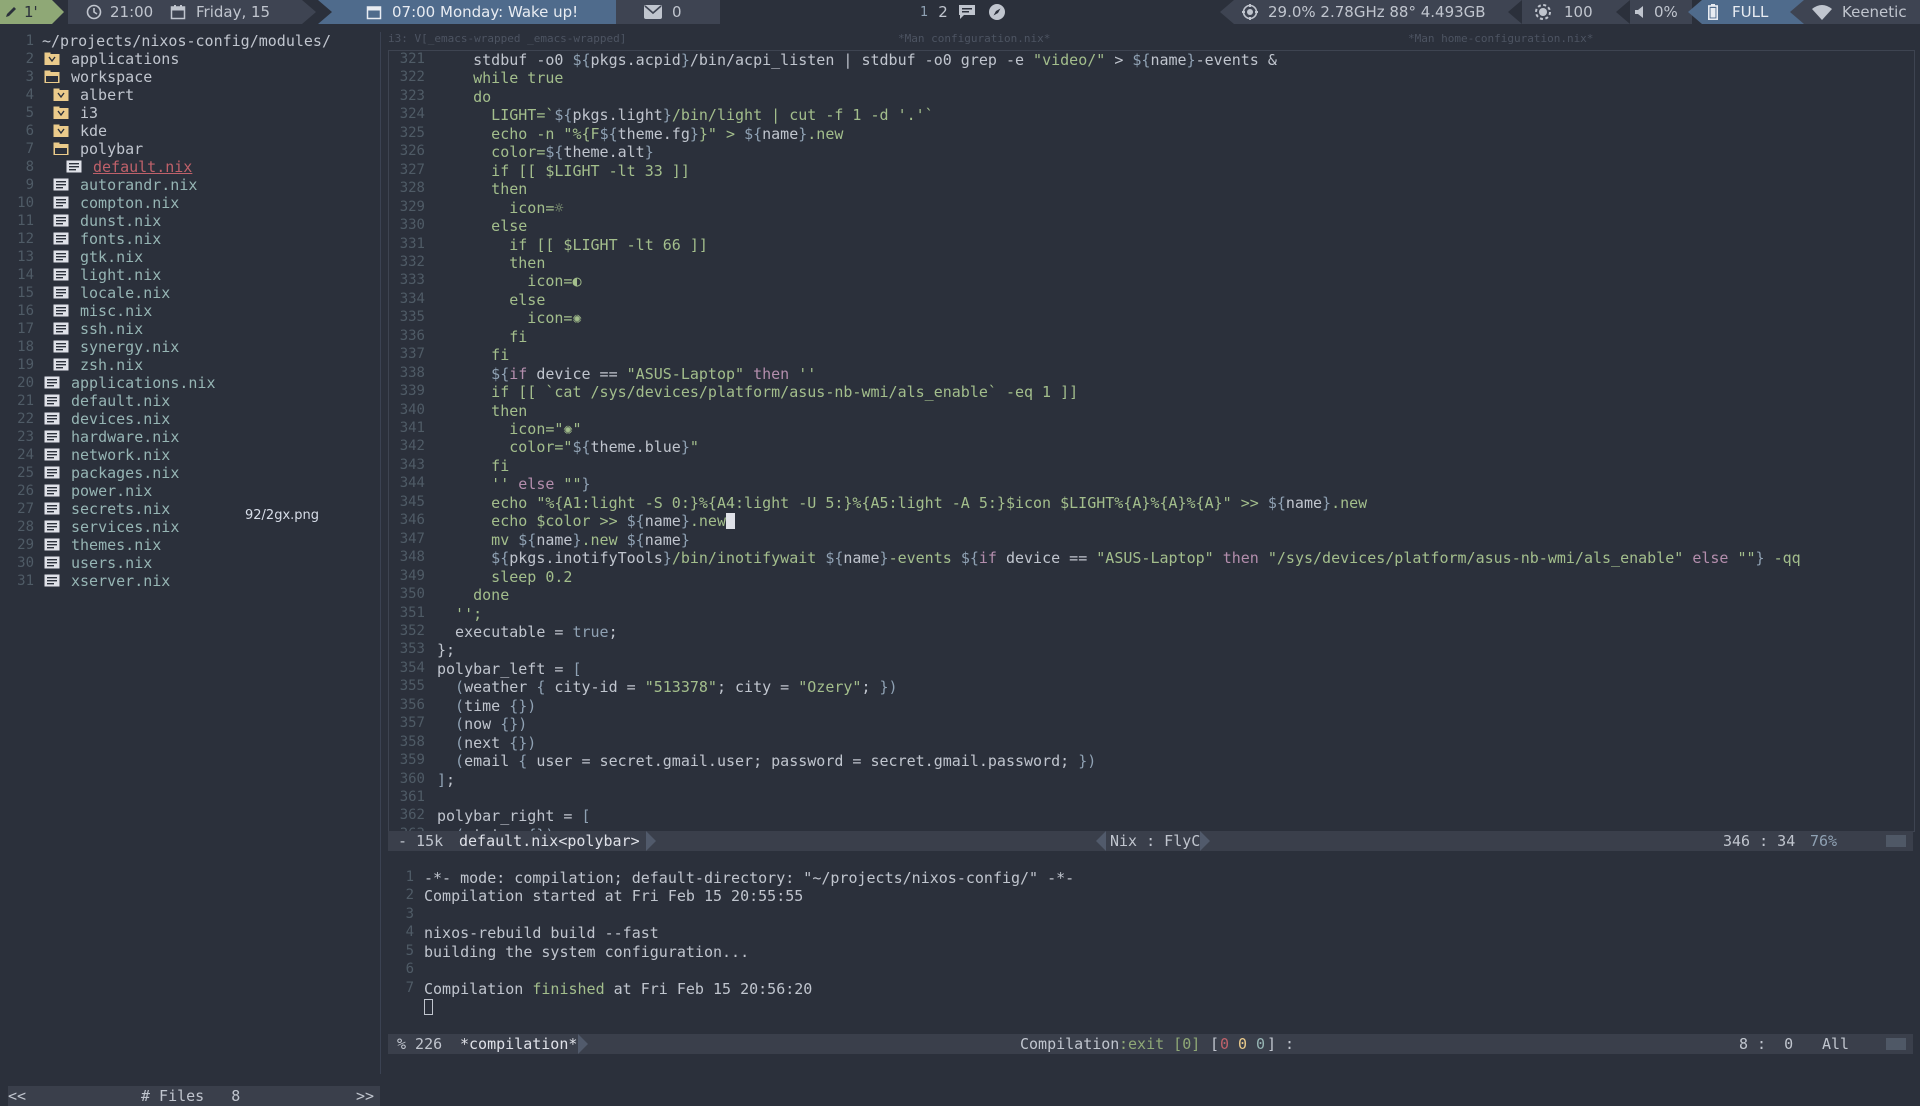 The width and height of the screenshot is (1920, 1106). Describe the element at coordinates (194, 167) in the screenshot. I see `tree-file: 8 default.nix` at that location.